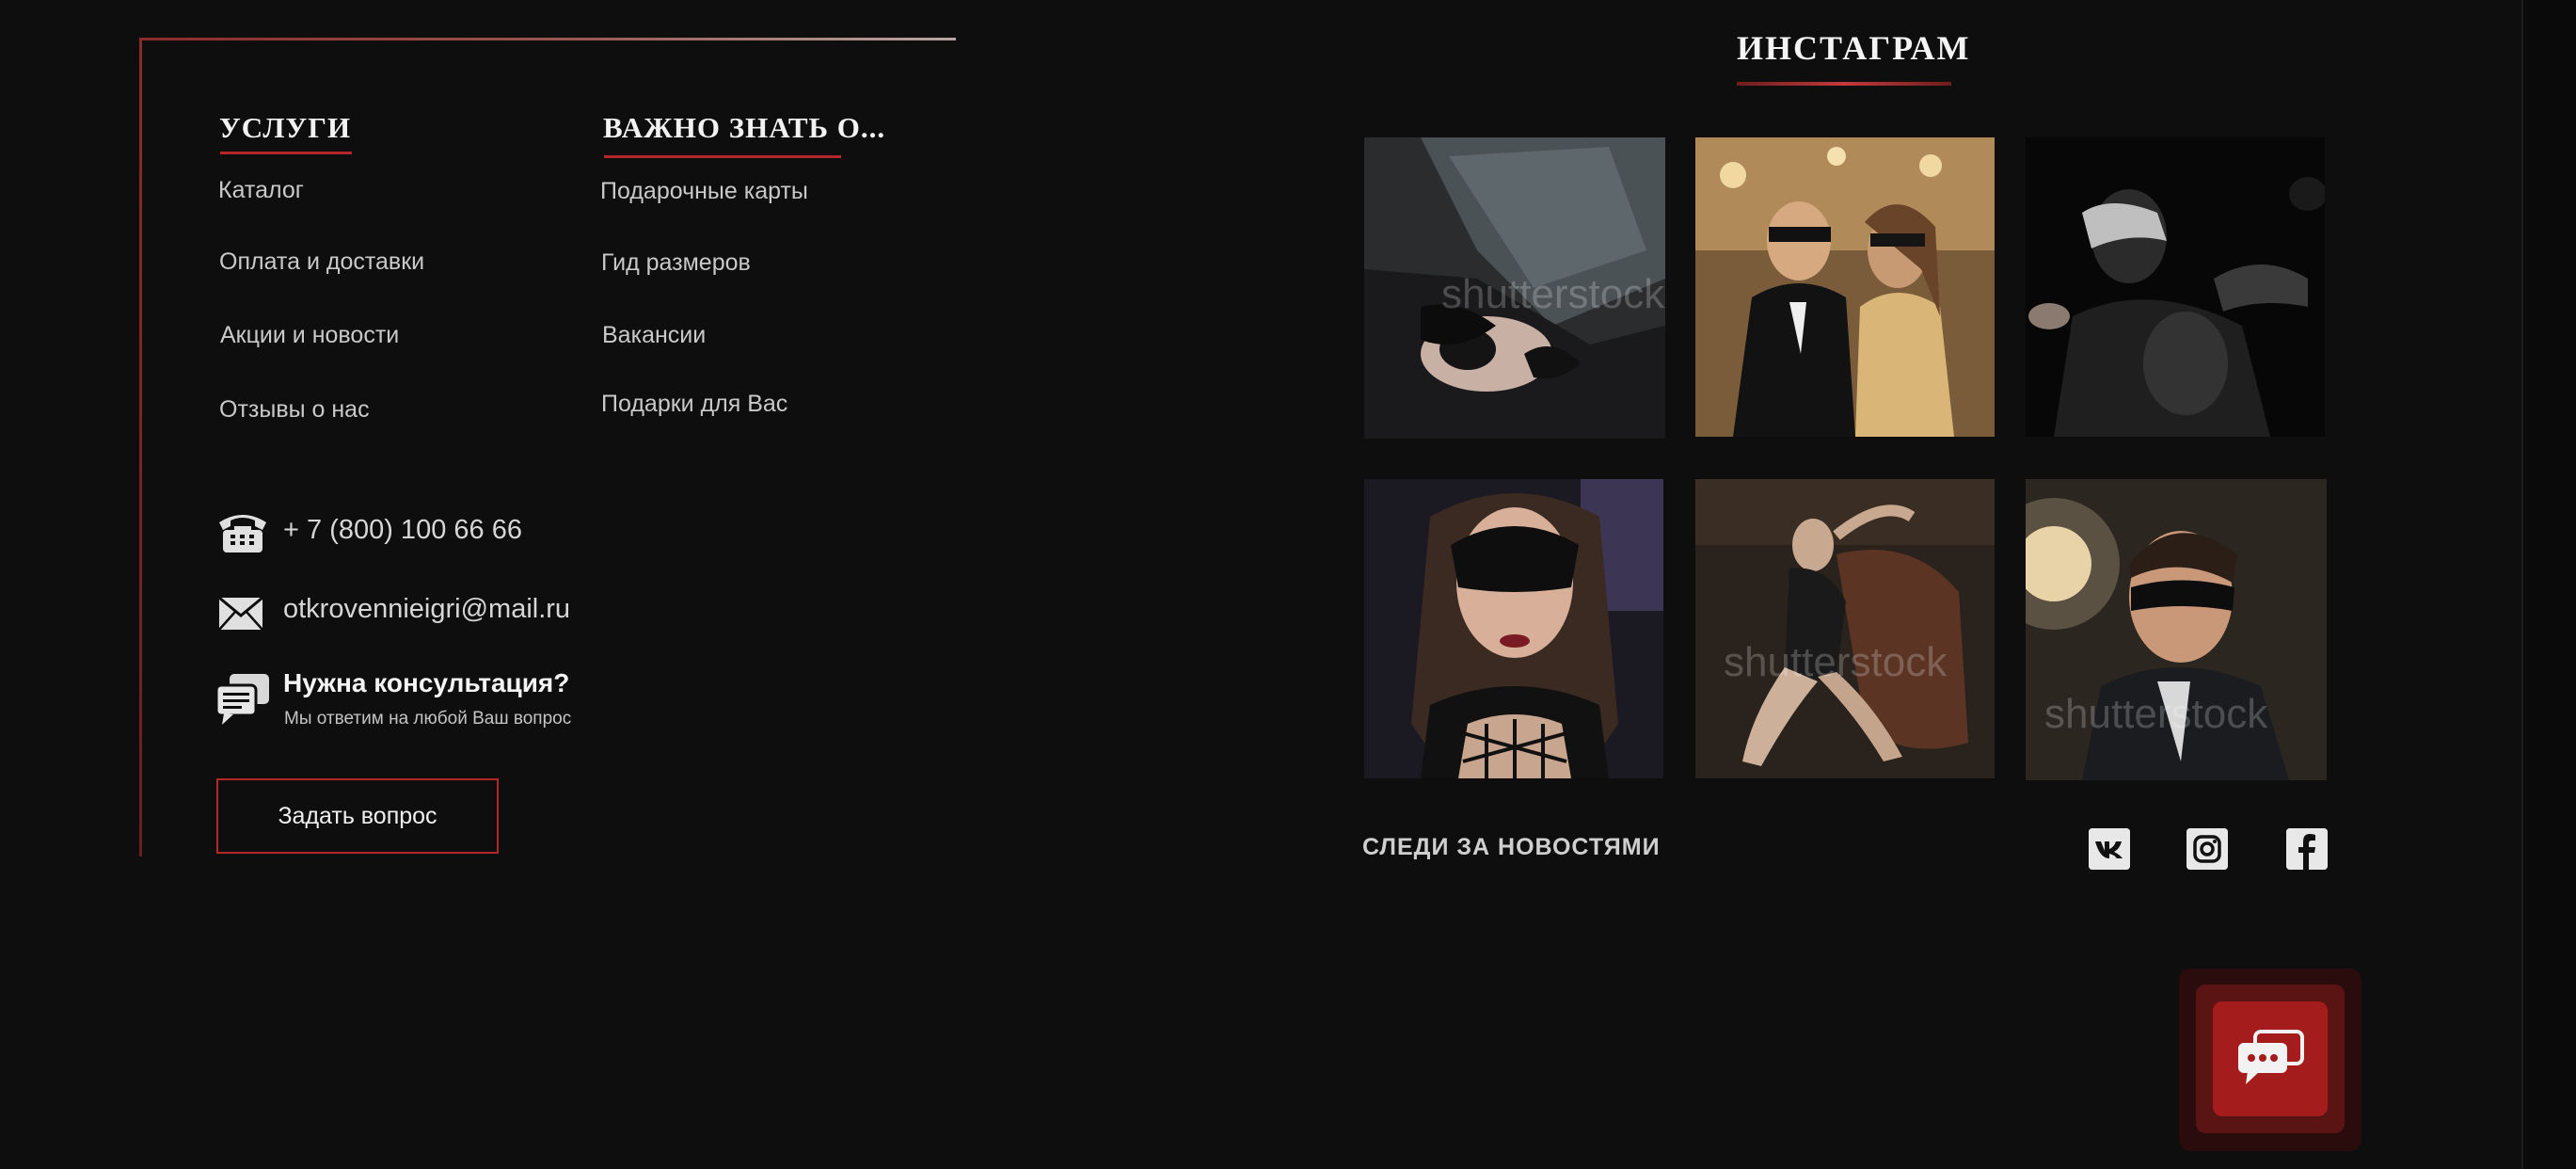 This screenshot has width=2576, height=1169. What do you see at coordinates (140, 447) in the screenshot?
I see `footer-frame-left-border` at bounding box center [140, 447].